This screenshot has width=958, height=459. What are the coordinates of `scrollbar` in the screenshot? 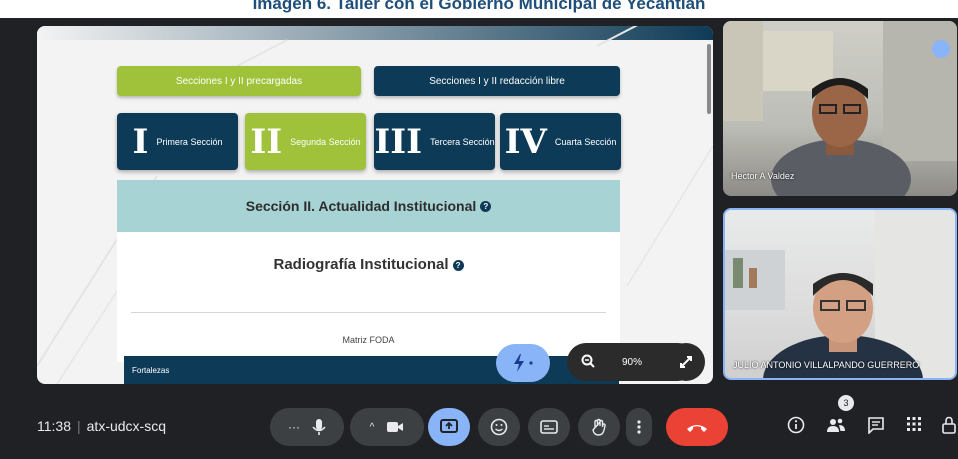 It's located at (709, 79).